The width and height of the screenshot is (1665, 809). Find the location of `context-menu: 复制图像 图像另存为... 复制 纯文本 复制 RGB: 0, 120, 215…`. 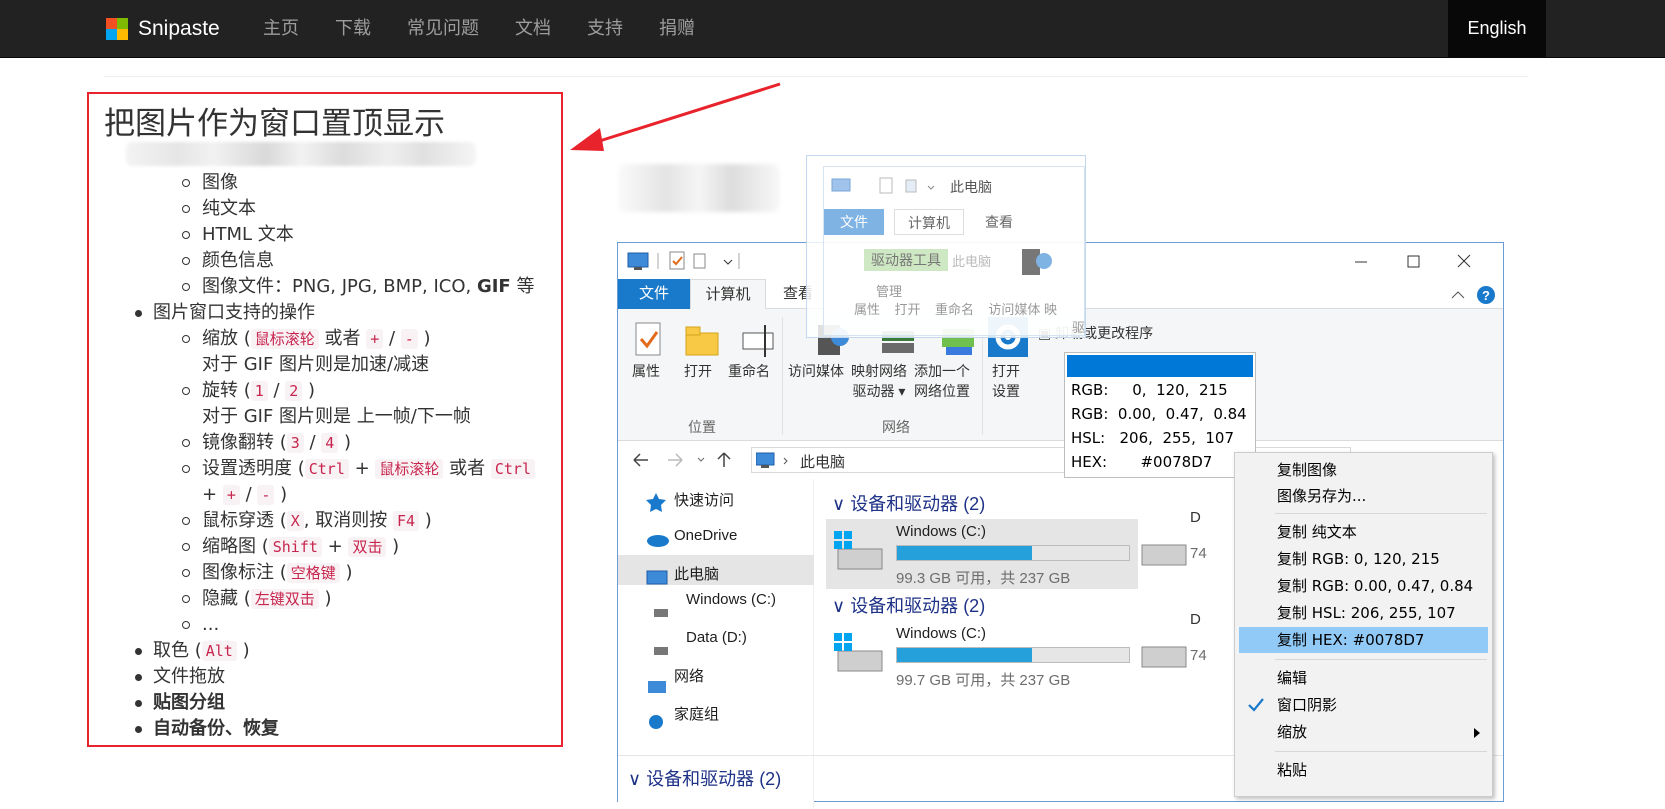

context-menu: 复制图像 图像另存为... 复制 纯文本 复制 RGB: 0, 120, 215… is located at coordinates (1363, 624).